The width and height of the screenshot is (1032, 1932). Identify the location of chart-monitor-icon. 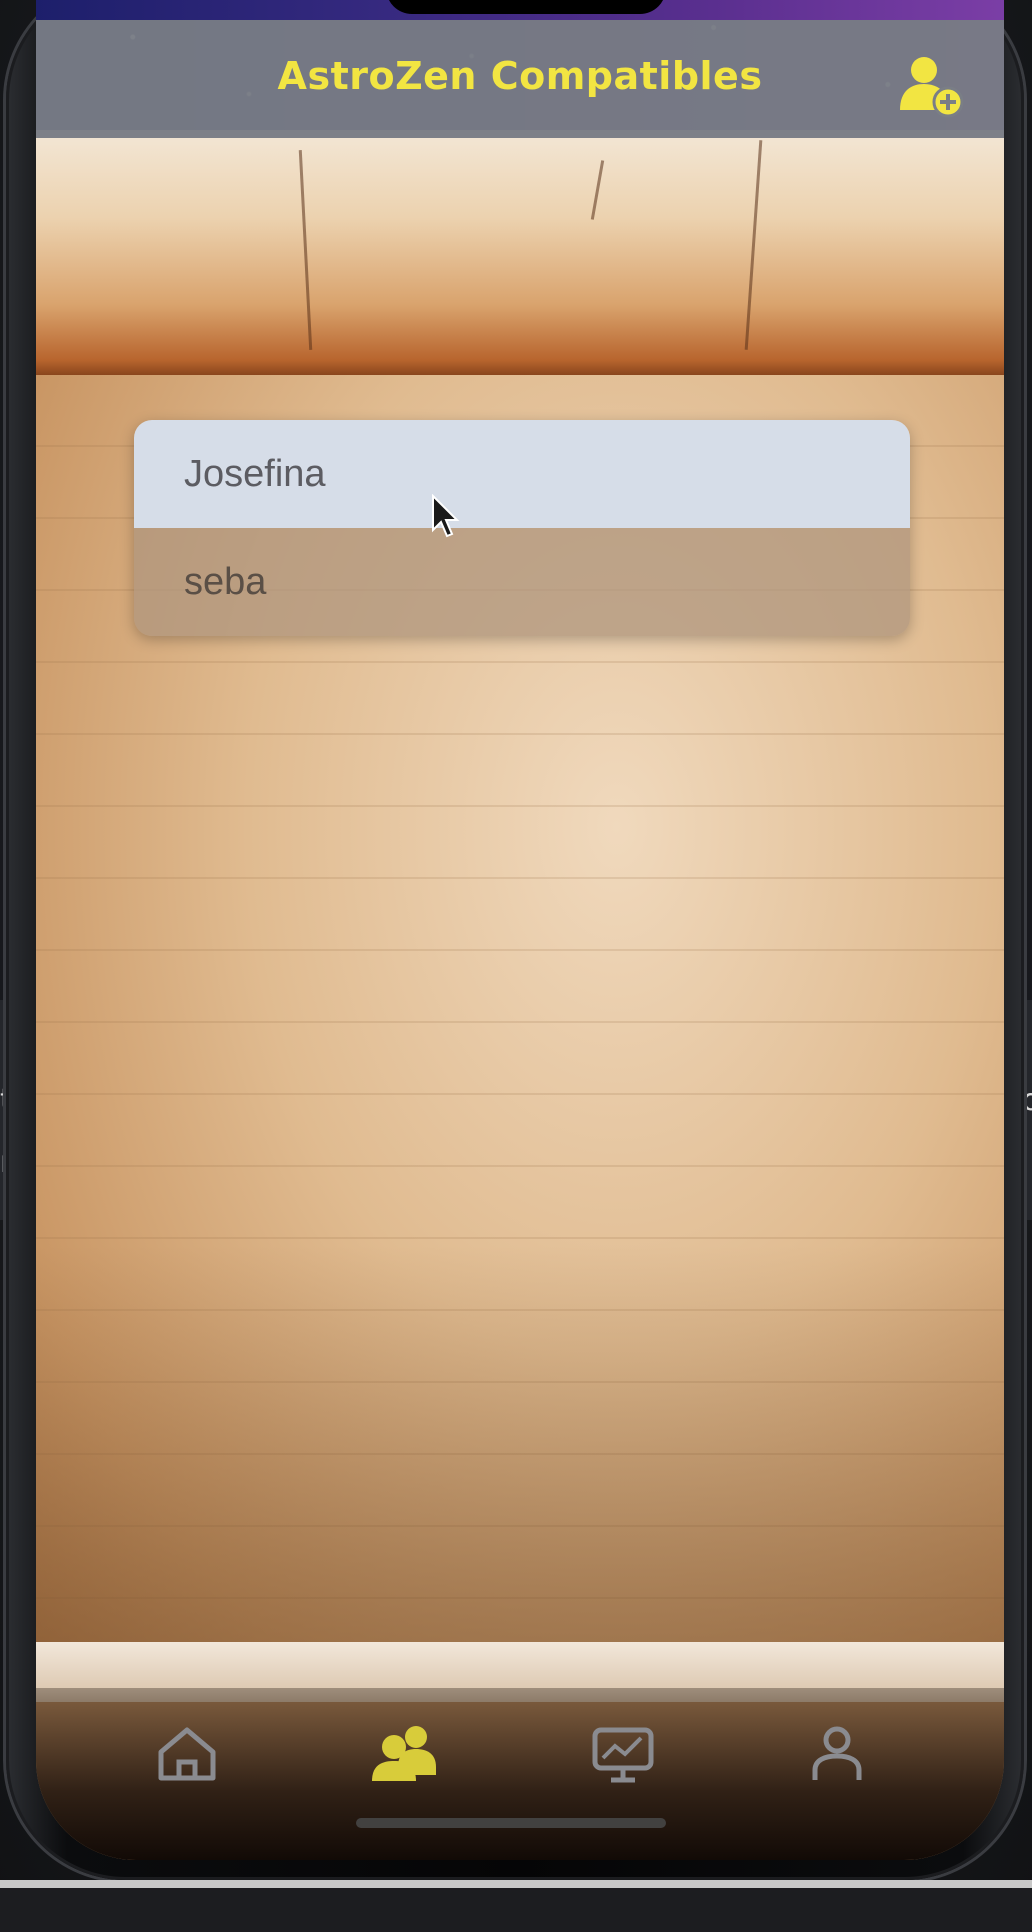
(623, 1755).